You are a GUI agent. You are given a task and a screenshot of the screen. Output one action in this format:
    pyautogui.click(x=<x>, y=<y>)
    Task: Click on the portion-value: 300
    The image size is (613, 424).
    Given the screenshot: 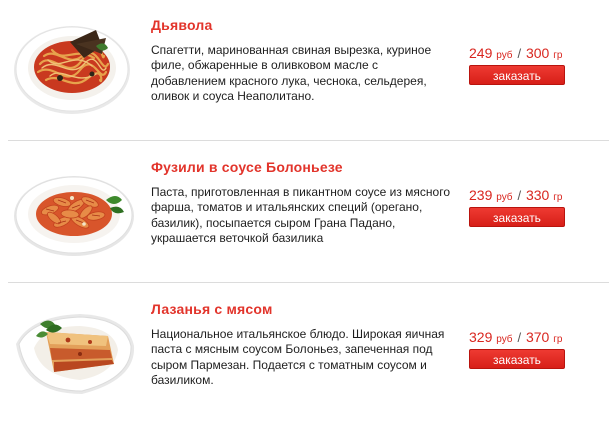 What is the action you would take?
    pyautogui.click(x=537, y=53)
    